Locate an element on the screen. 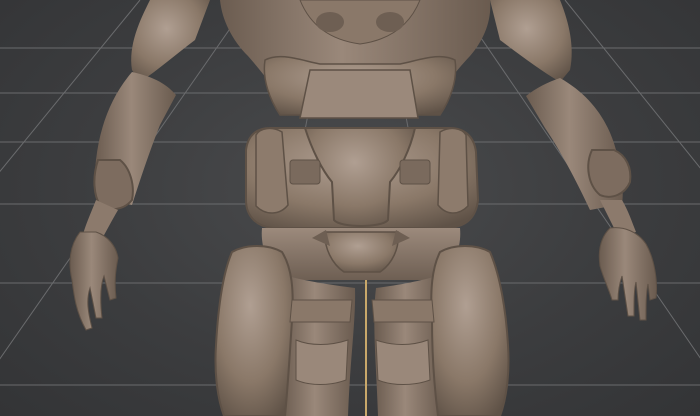 This screenshot has width=700, height=416. torso is located at coordinates (355, 59).